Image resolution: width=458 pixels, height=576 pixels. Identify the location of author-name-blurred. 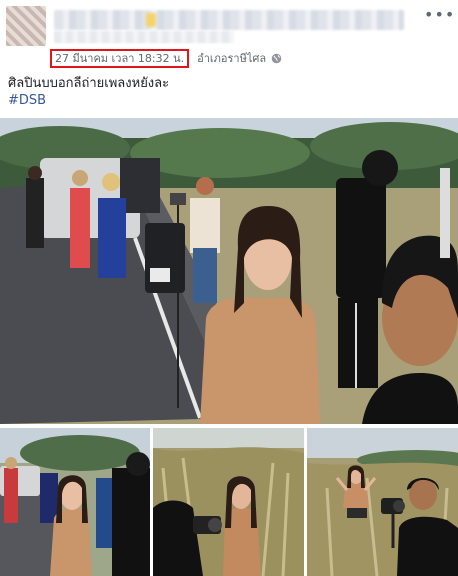
(229, 20).